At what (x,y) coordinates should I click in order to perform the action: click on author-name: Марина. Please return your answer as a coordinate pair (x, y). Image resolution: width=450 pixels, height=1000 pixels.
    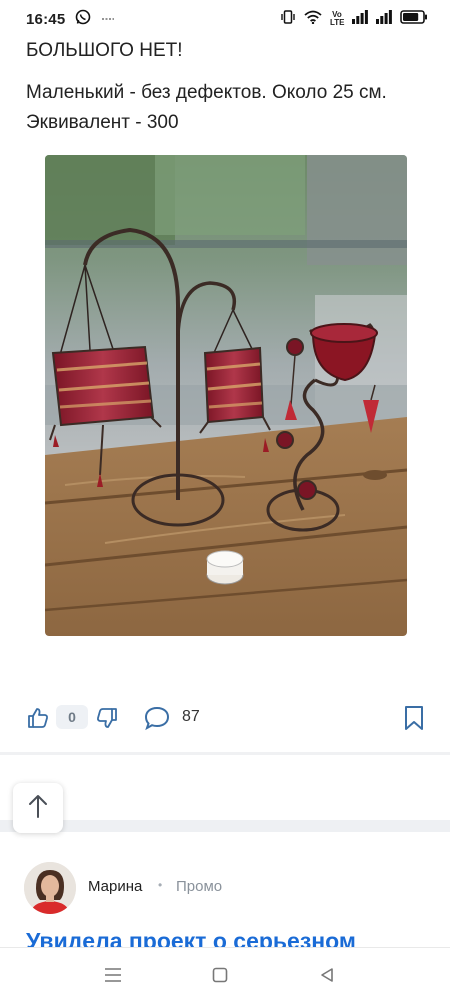
    Looking at the image, I should click on (115, 886).